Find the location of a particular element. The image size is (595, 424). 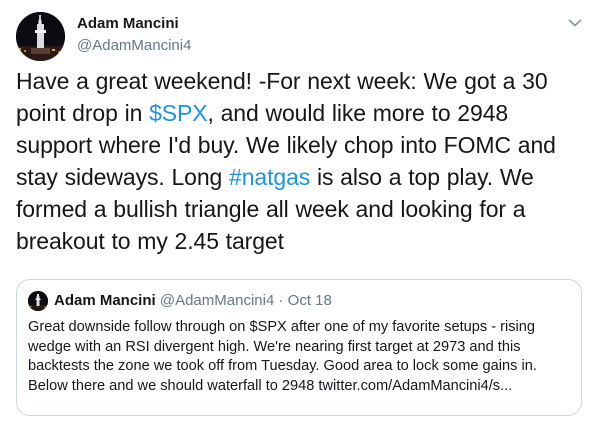

cashtag-spx-link: $SPX is located at coordinates (178, 113).